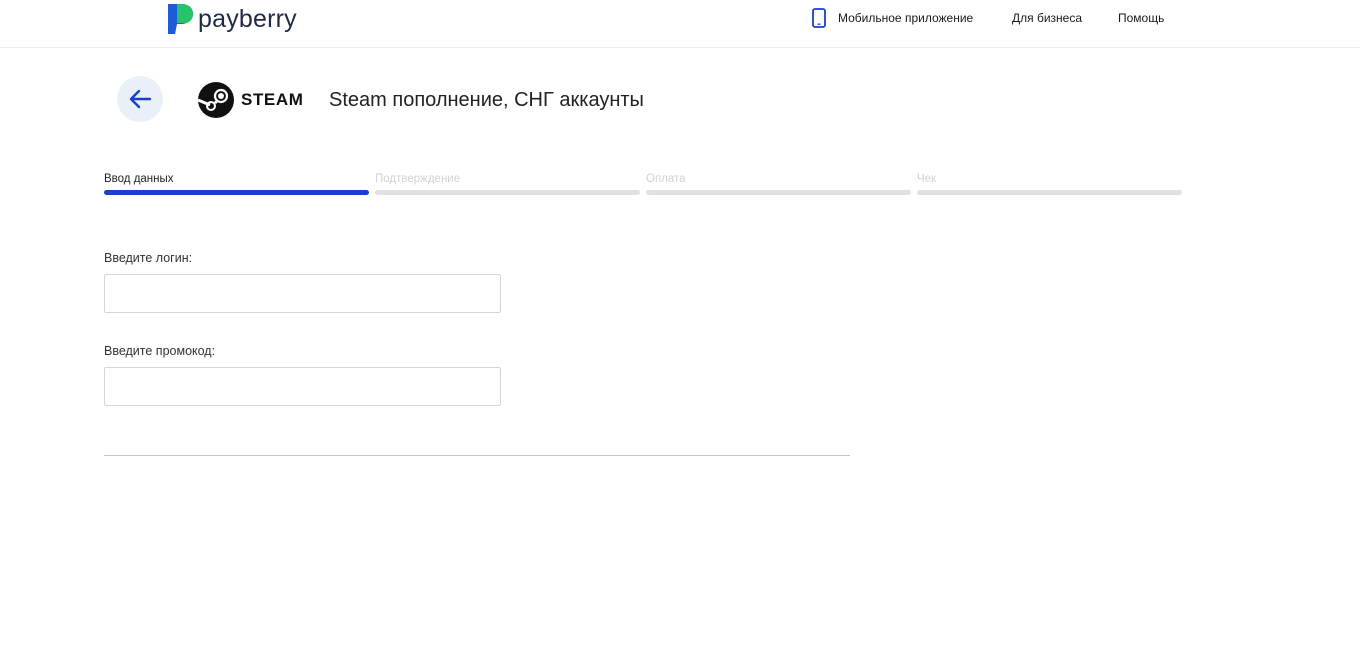 This screenshot has height=668, width=1360. I want to click on back-button, so click(140, 99).